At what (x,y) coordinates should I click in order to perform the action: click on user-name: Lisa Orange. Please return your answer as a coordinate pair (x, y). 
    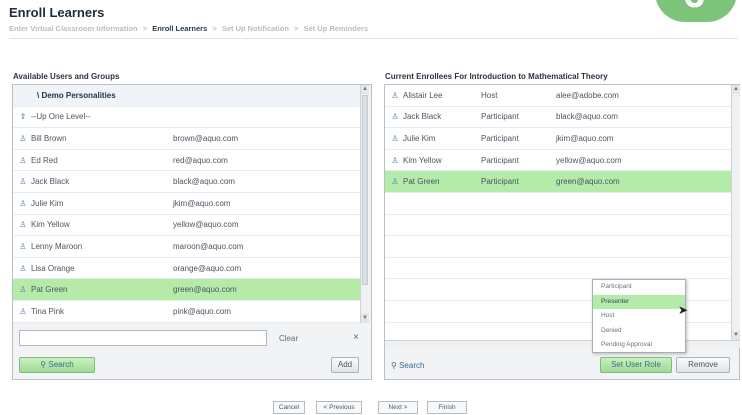
    Looking at the image, I should click on (53, 268).